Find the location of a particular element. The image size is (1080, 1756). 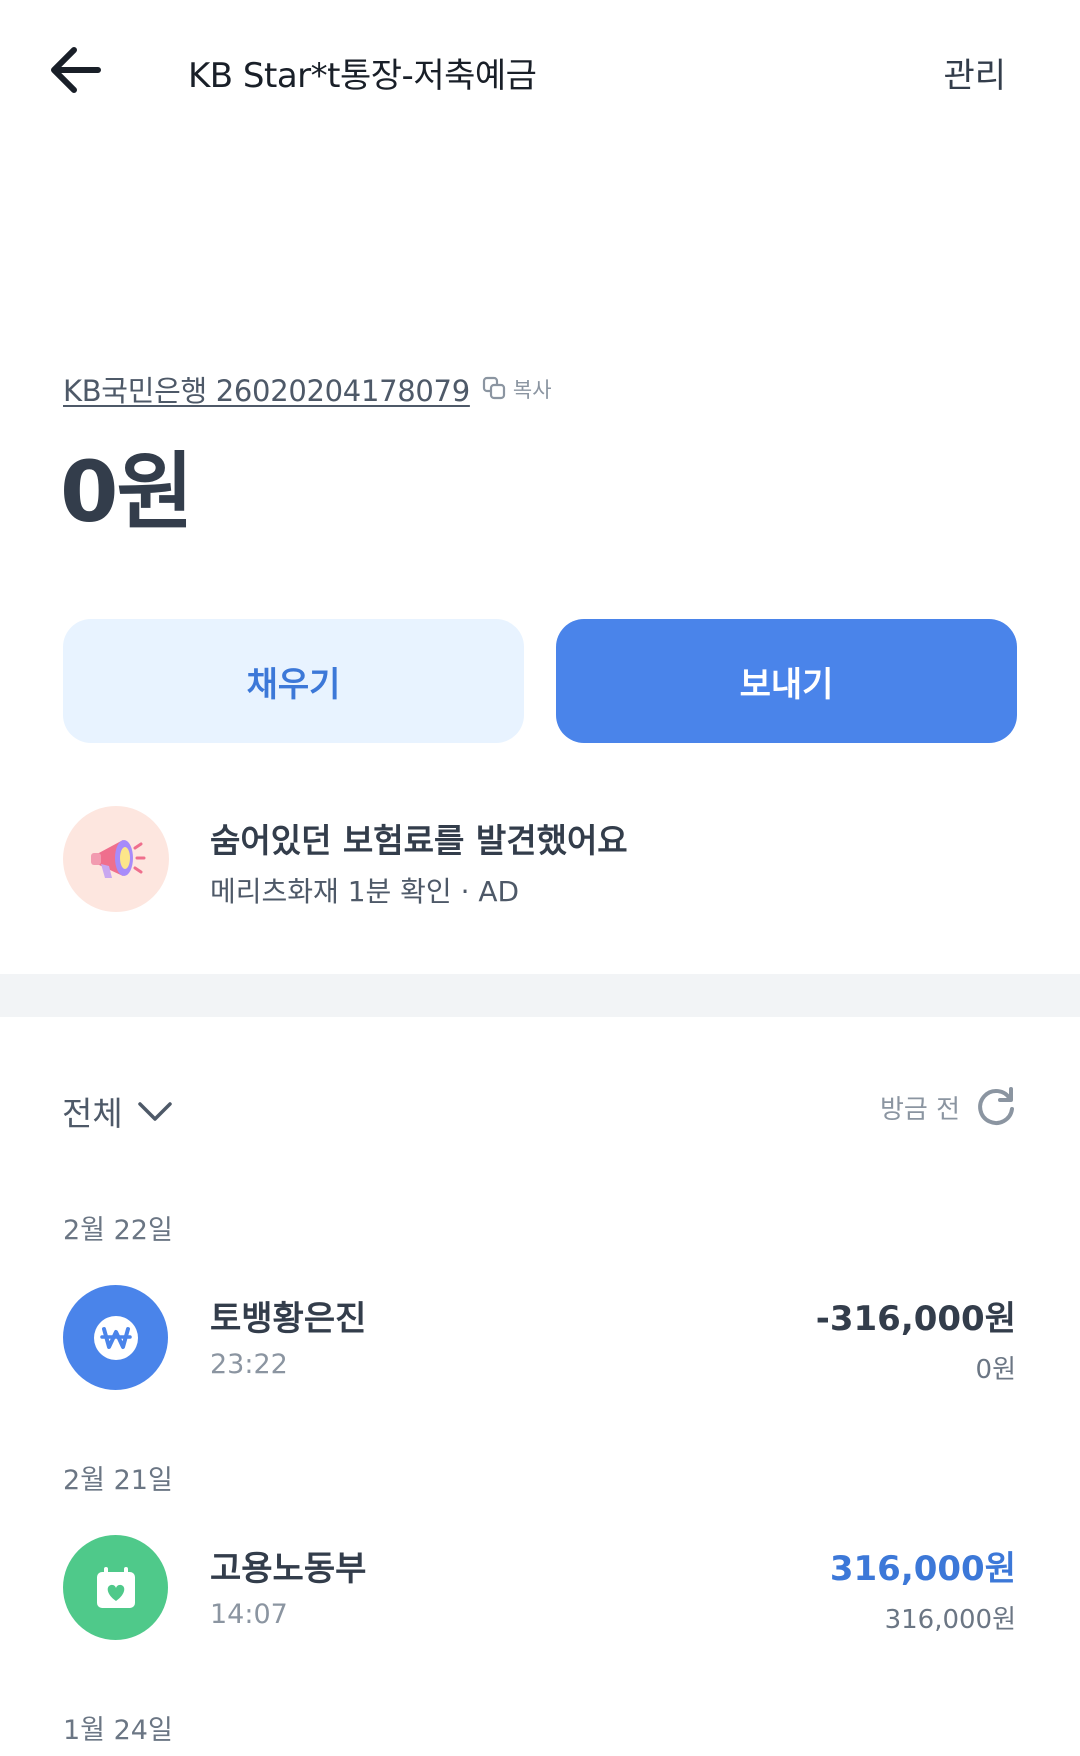

fill-button: 채우기 is located at coordinates (293, 681).